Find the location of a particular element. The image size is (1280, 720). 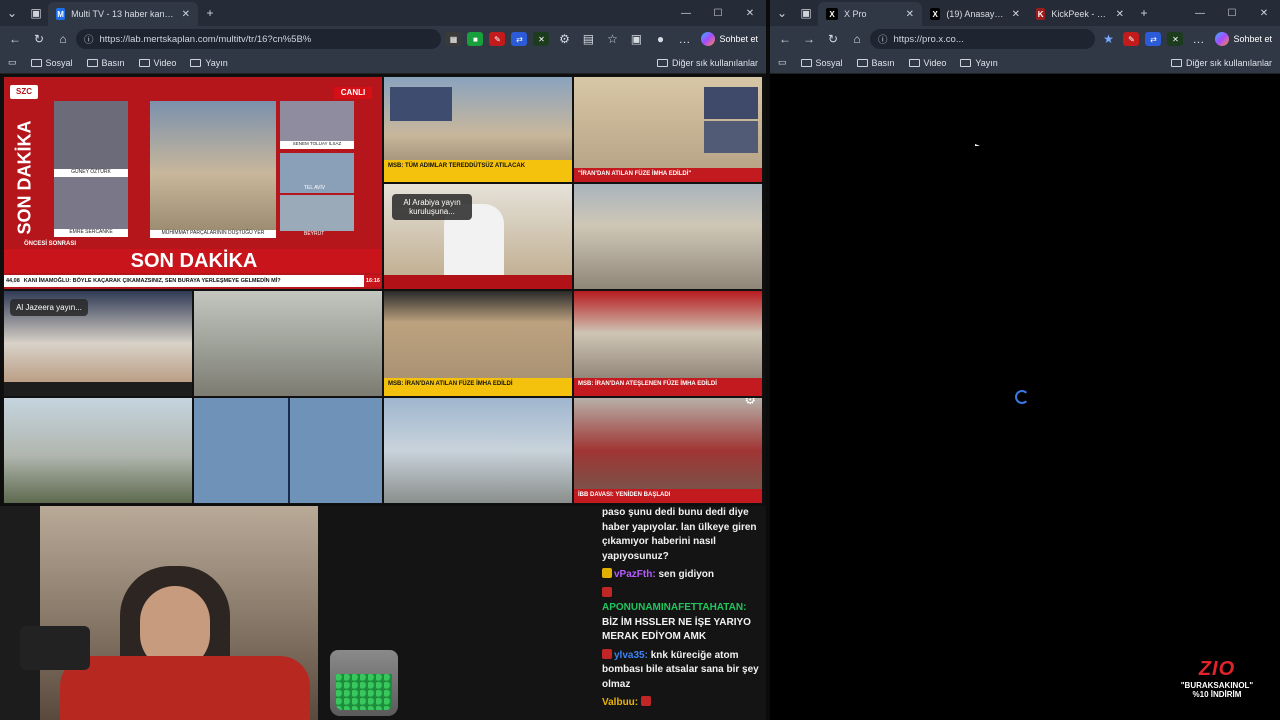

tab-title: Multi TV - 13 haber kanalını aynı a is located at coordinates (123, 14).